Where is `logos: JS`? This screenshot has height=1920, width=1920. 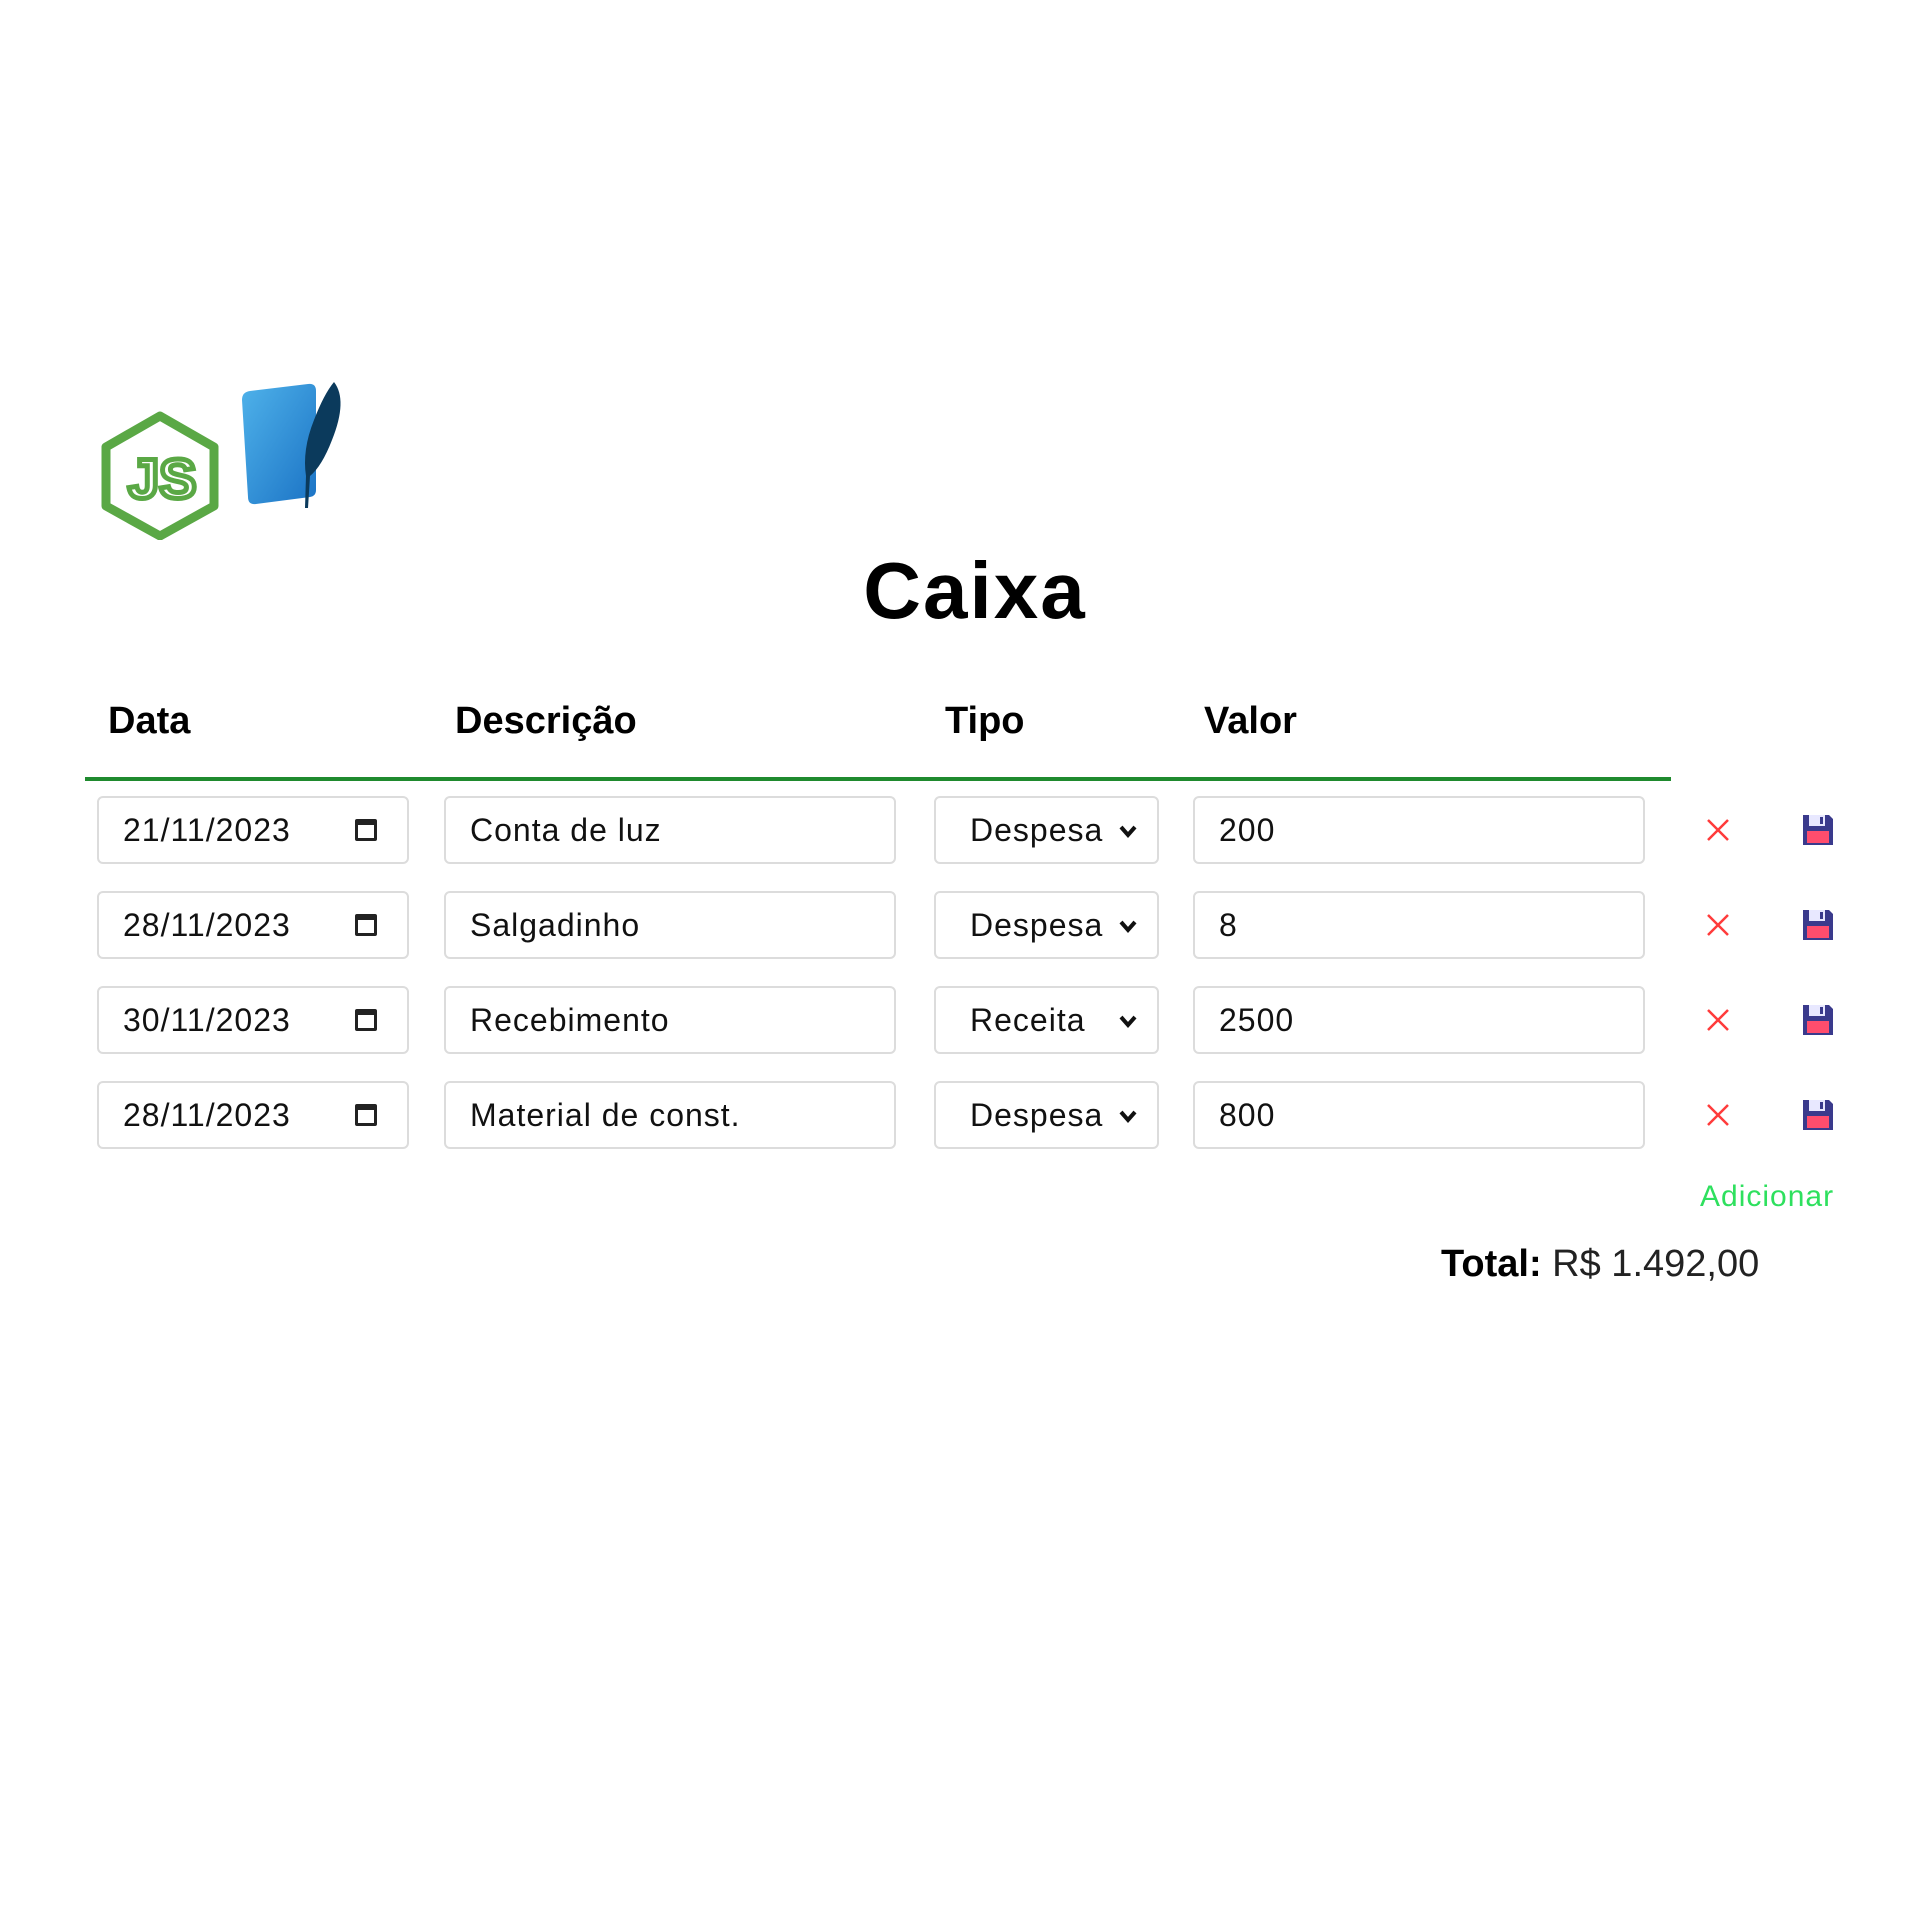 logos: JS is located at coordinates (228, 460).